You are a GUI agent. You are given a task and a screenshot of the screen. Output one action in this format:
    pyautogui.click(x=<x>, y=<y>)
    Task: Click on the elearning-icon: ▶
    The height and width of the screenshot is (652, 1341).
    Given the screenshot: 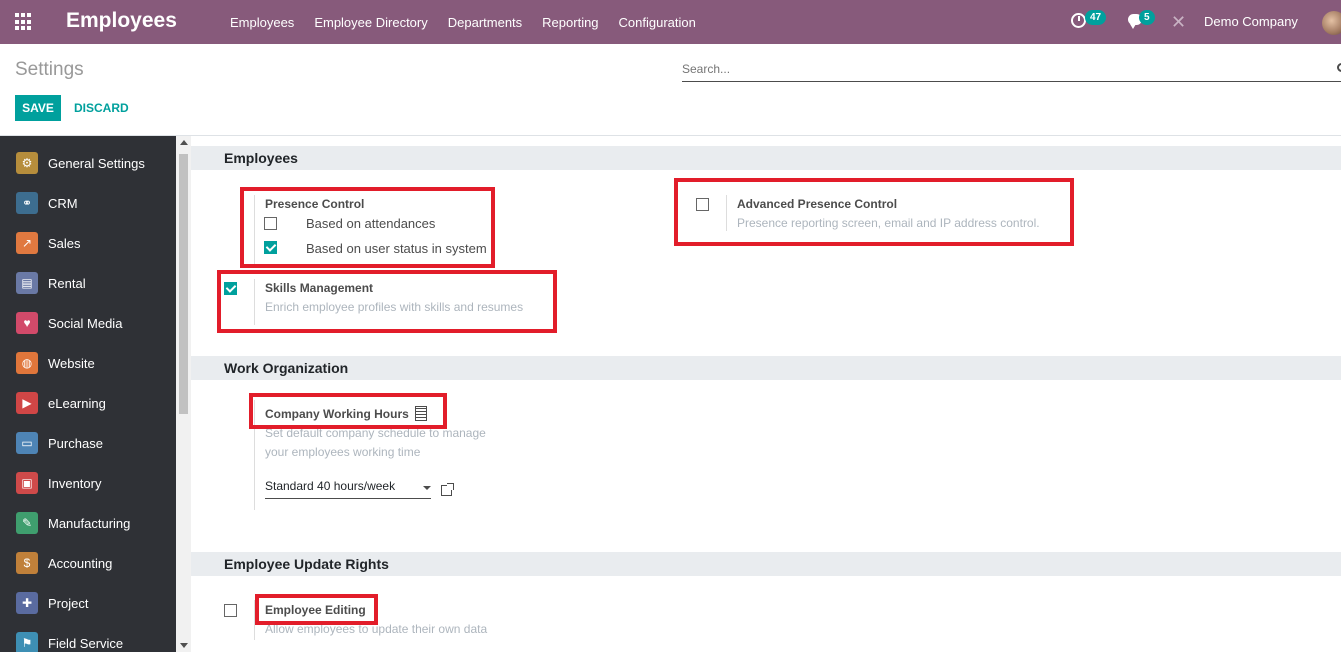 What is the action you would take?
    pyautogui.click(x=27, y=403)
    